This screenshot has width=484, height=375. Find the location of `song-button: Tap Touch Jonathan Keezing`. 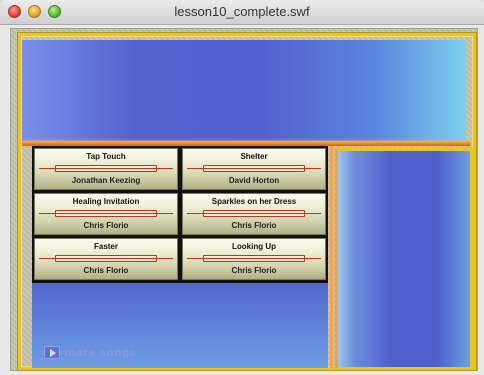

song-button: Tap Touch Jonathan Keezing is located at coordinates (106, 169).